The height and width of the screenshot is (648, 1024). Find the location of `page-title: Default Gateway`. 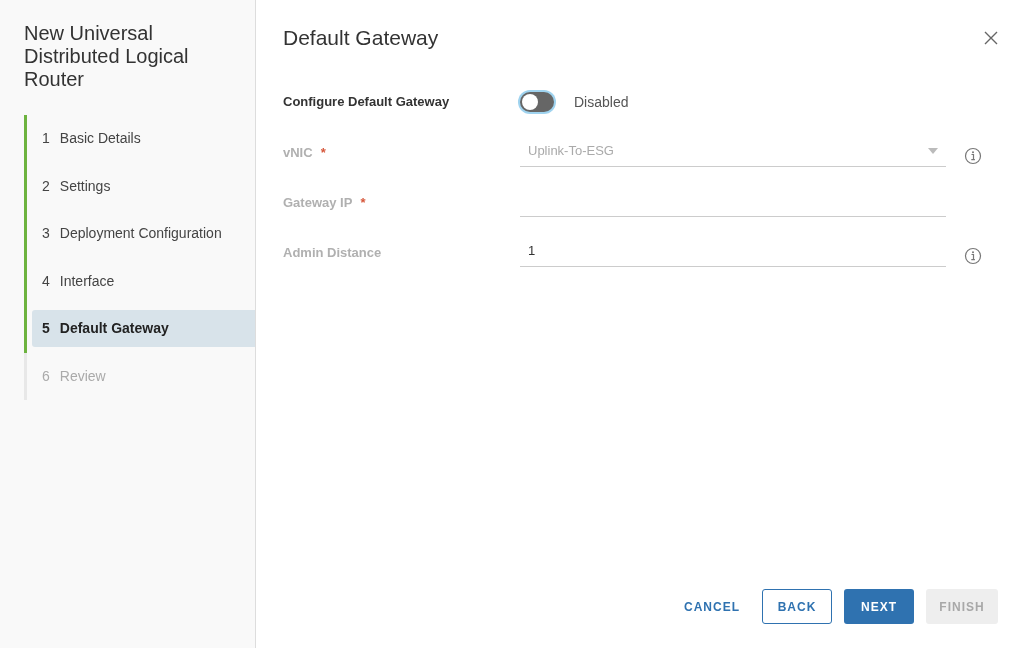

page-title: Default Gateway is located at coordinates (361, 38).